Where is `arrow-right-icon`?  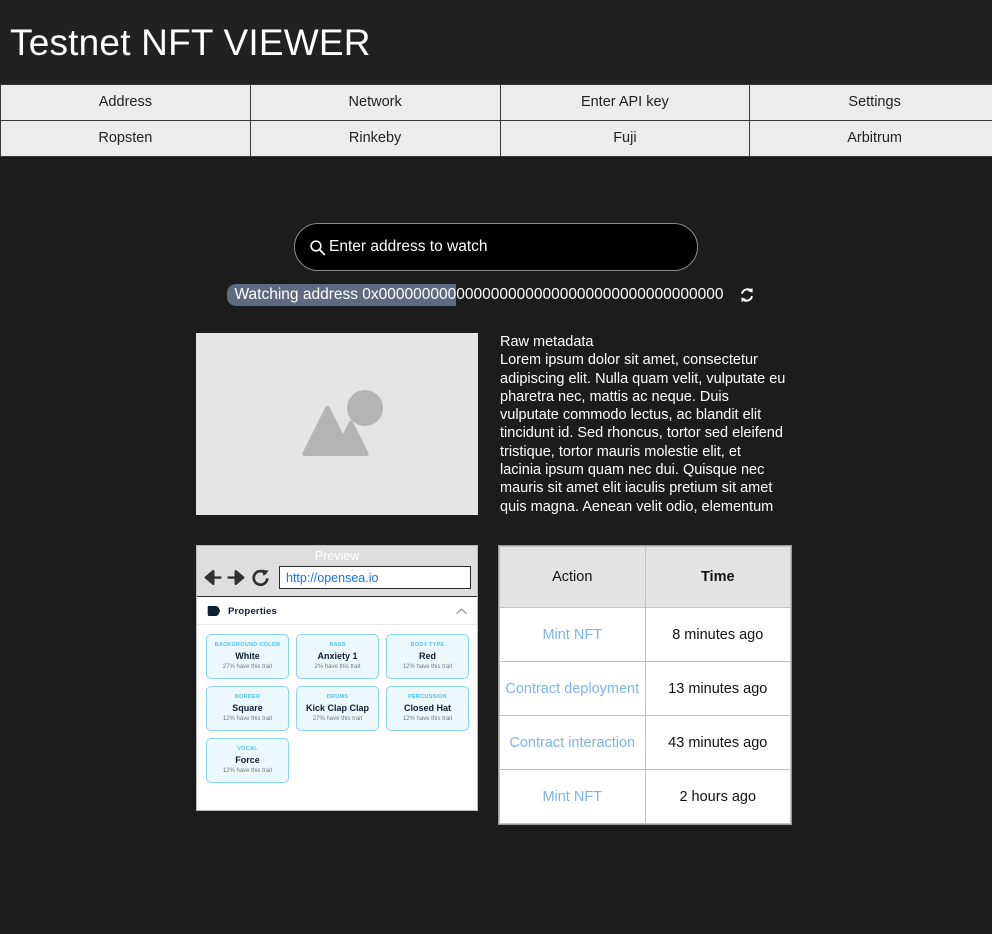
arrow-right-icon is located at coordinates (236, 577).